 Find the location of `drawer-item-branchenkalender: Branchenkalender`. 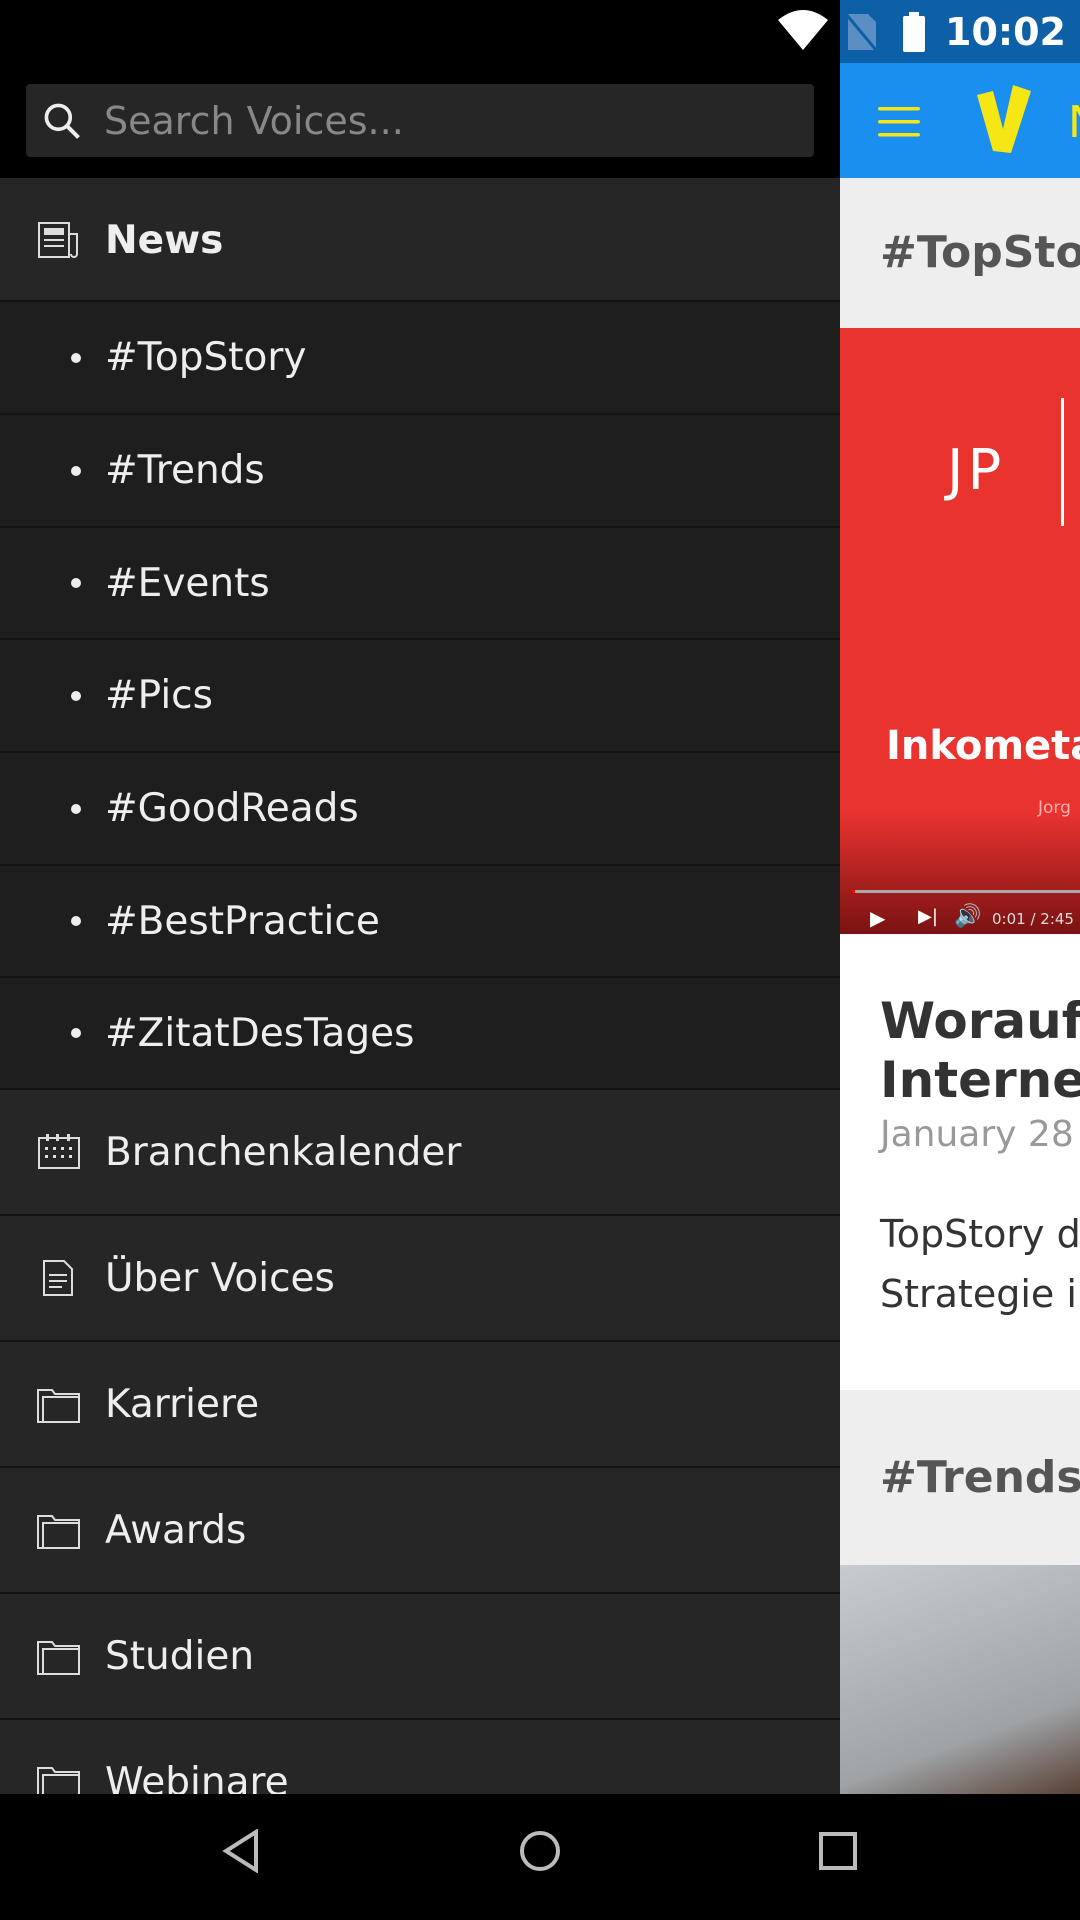

drawer-item-branchenkalender: Branchenkalender is located at coordinates (420, 1153).